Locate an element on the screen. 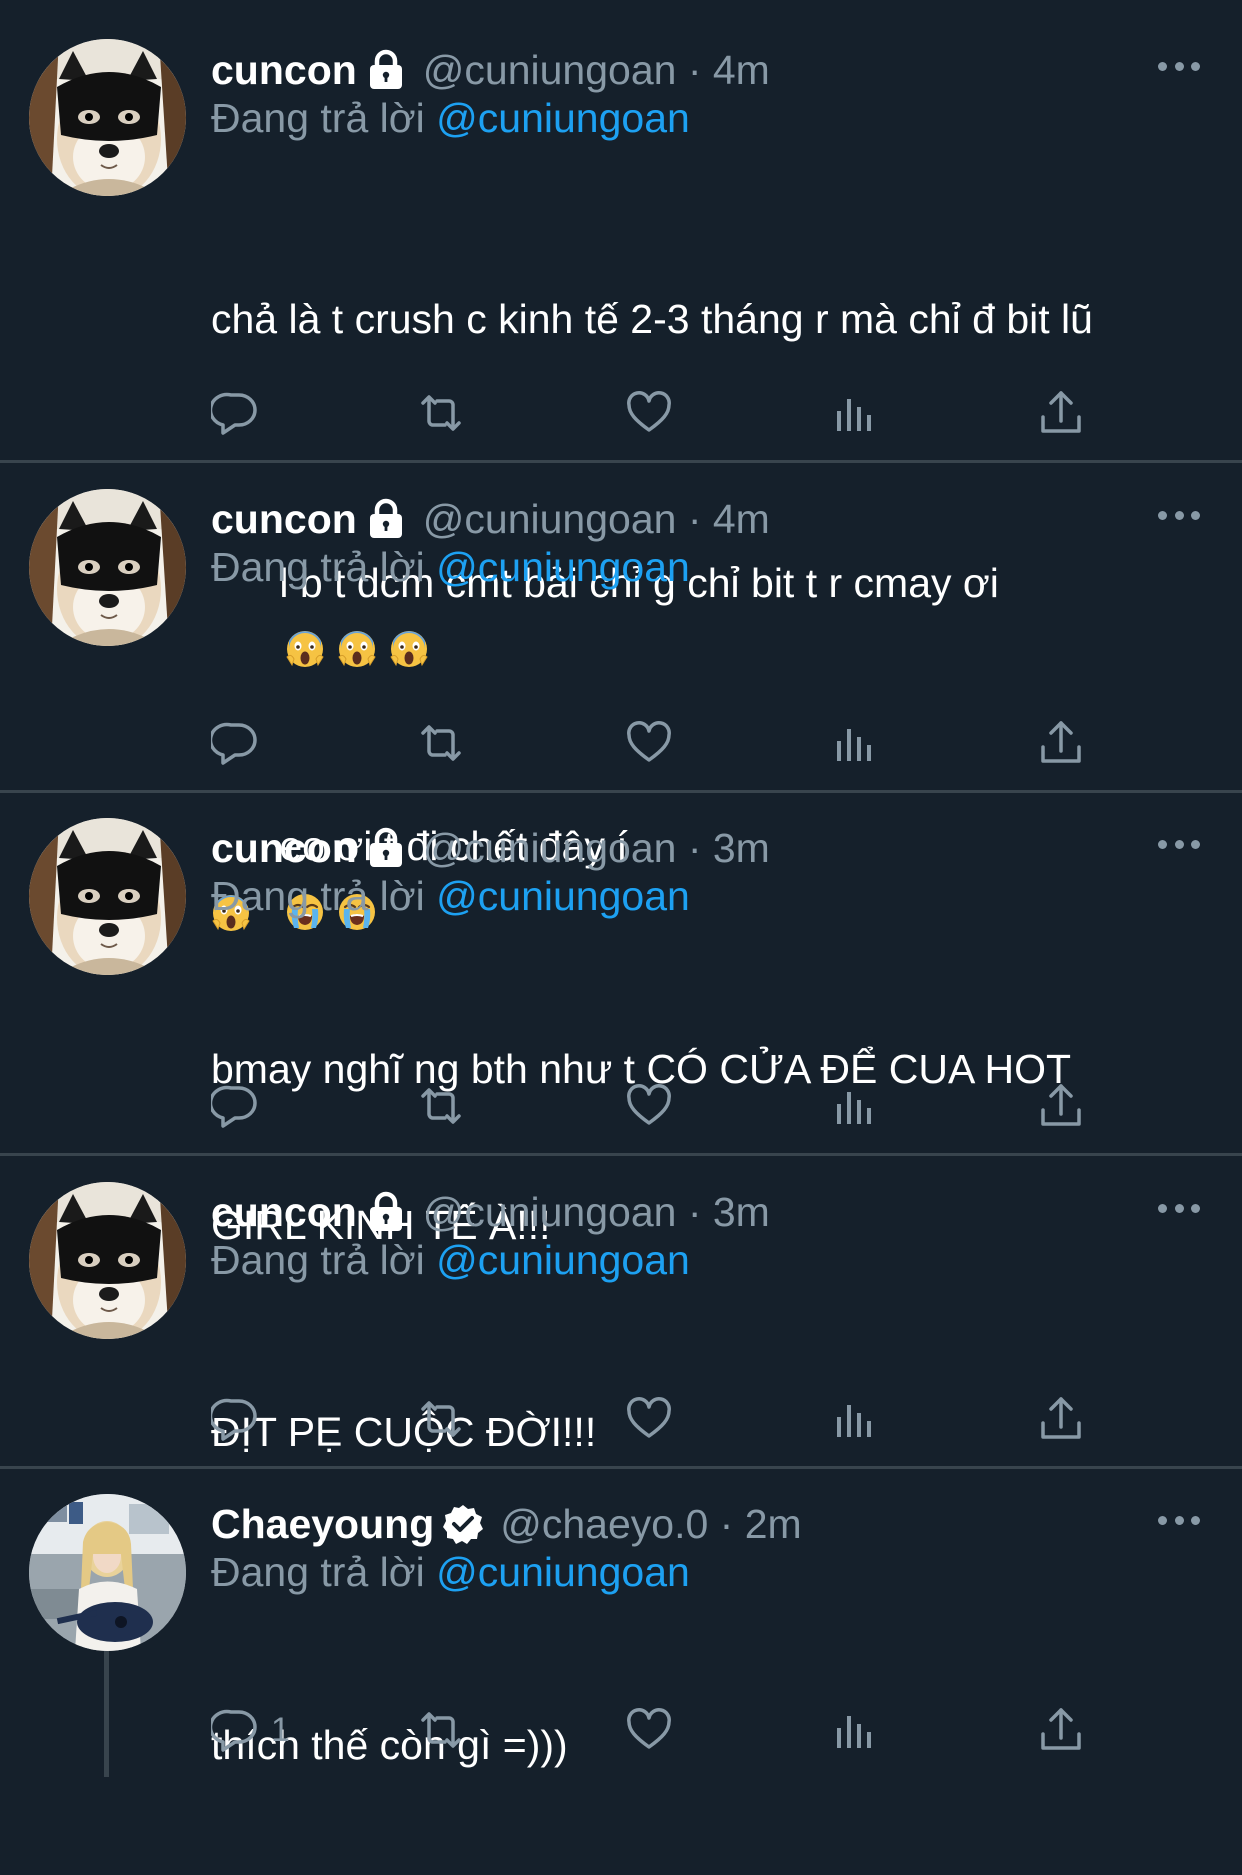 This screenshot has height=1875, width=1242. display-name: Chaeyoung is located at coordinates (322, 1524).